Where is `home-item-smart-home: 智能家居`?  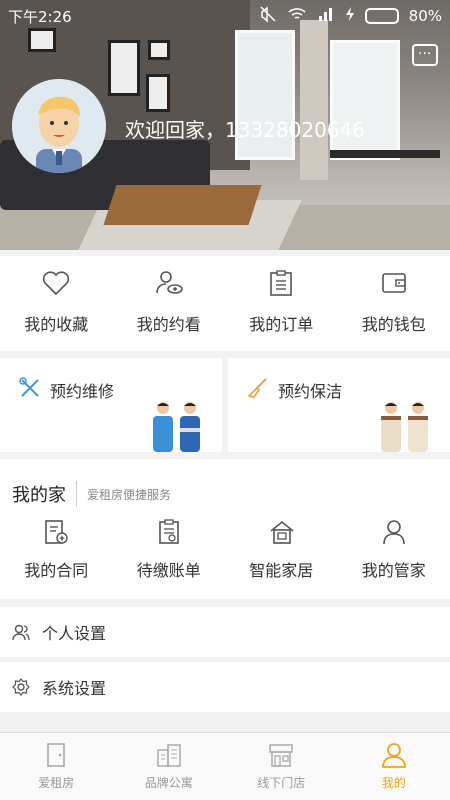 home-item-smart-home: 智能家居 is located at coordinates (281, 554).